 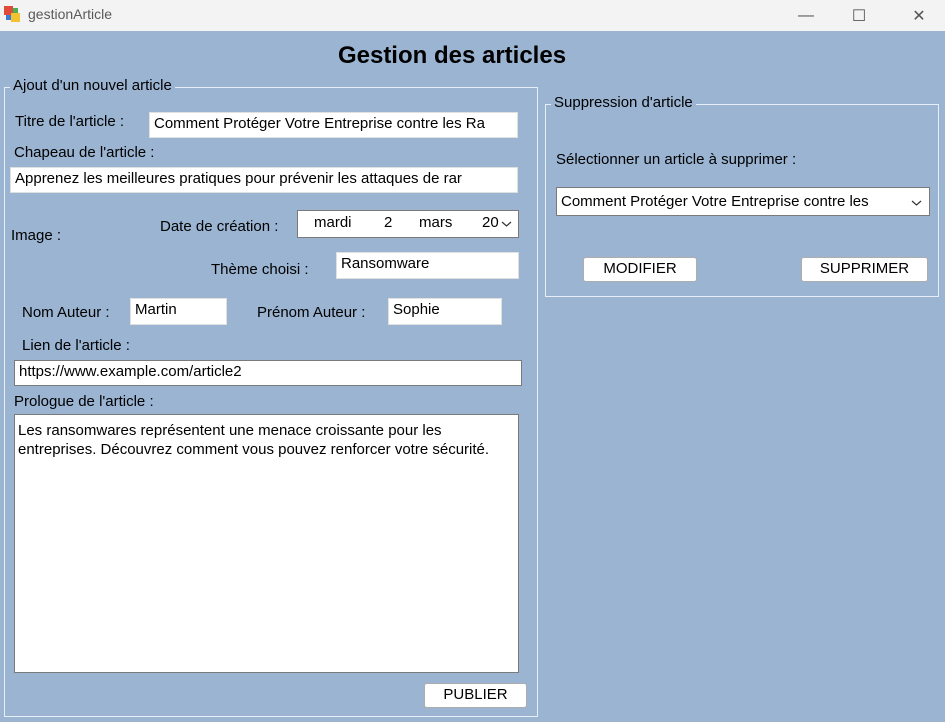 I want to click on close-button: ✕, so click(x=919, y=15).